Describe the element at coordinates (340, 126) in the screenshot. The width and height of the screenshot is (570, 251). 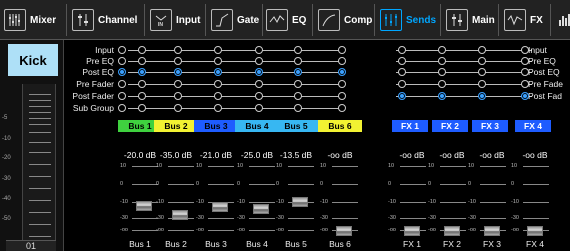
I see `bus-label: Bus 6` at that location.